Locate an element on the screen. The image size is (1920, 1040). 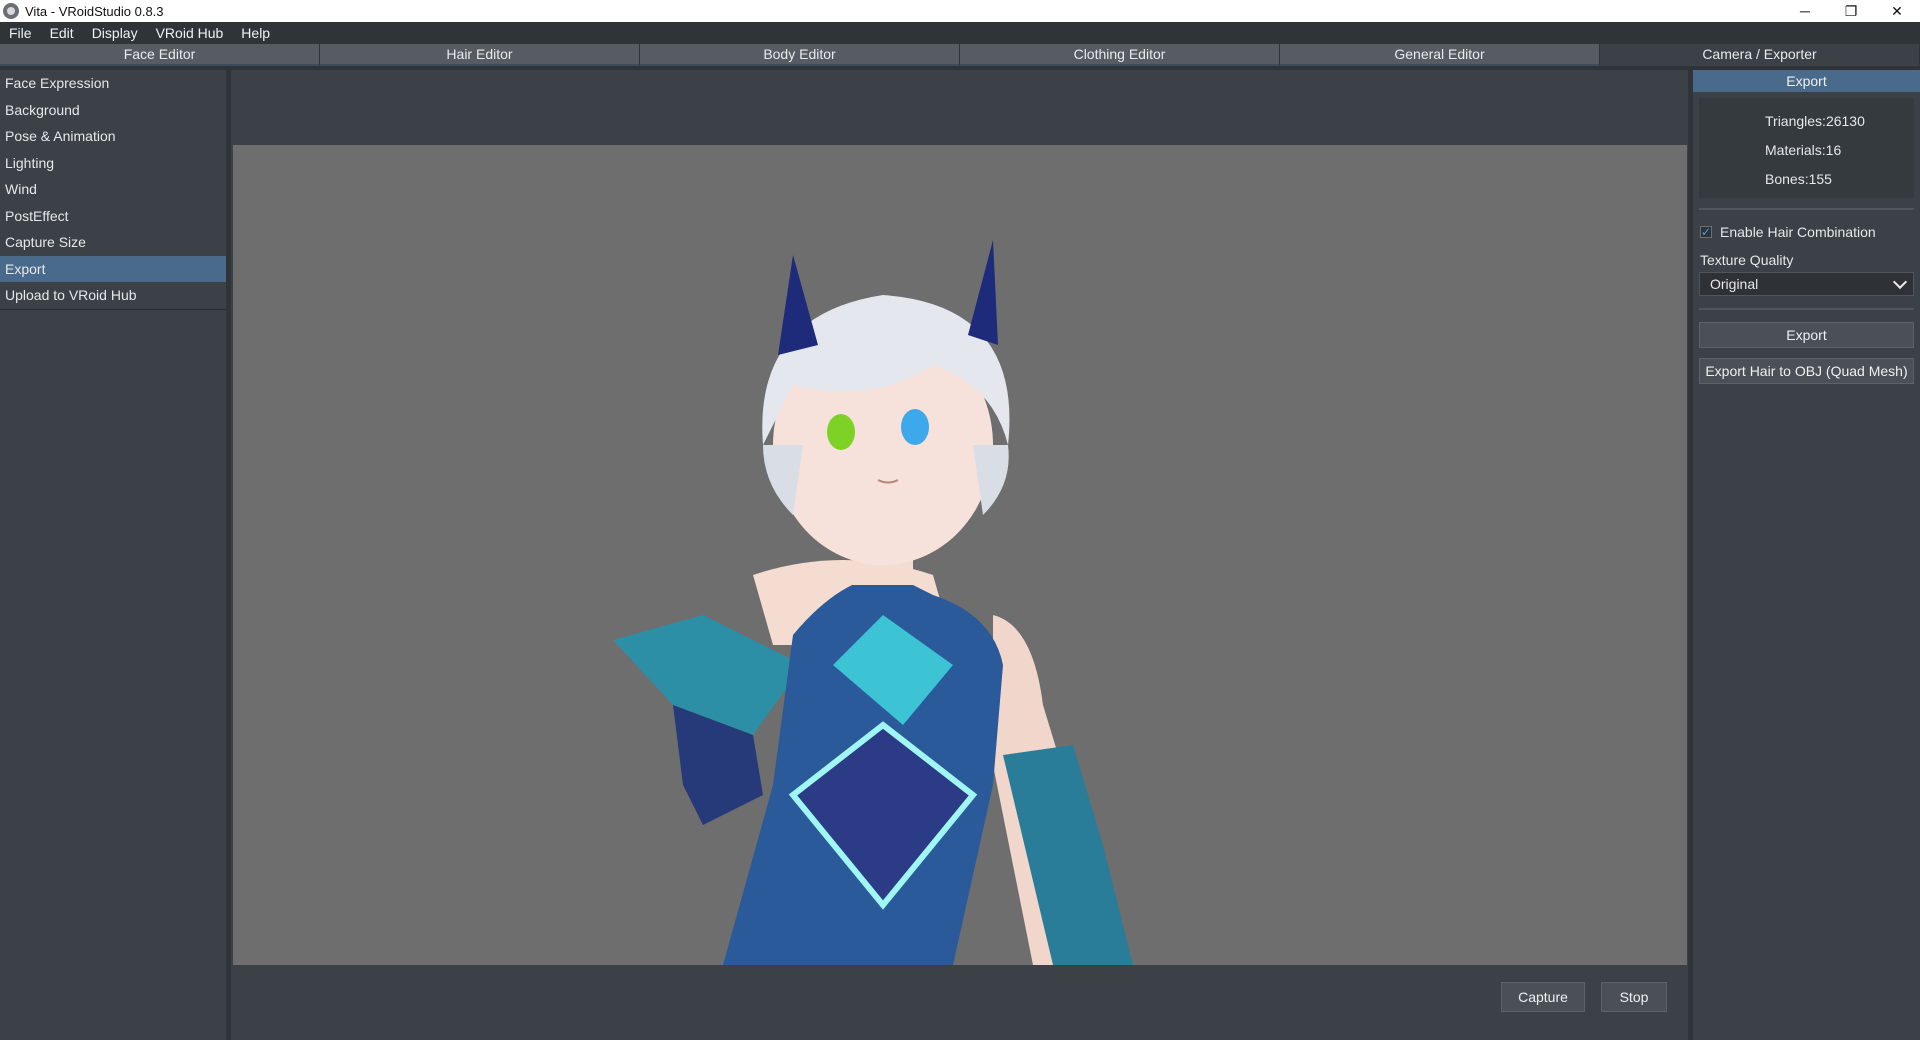
horn-right is located at coordinates (983, 292).